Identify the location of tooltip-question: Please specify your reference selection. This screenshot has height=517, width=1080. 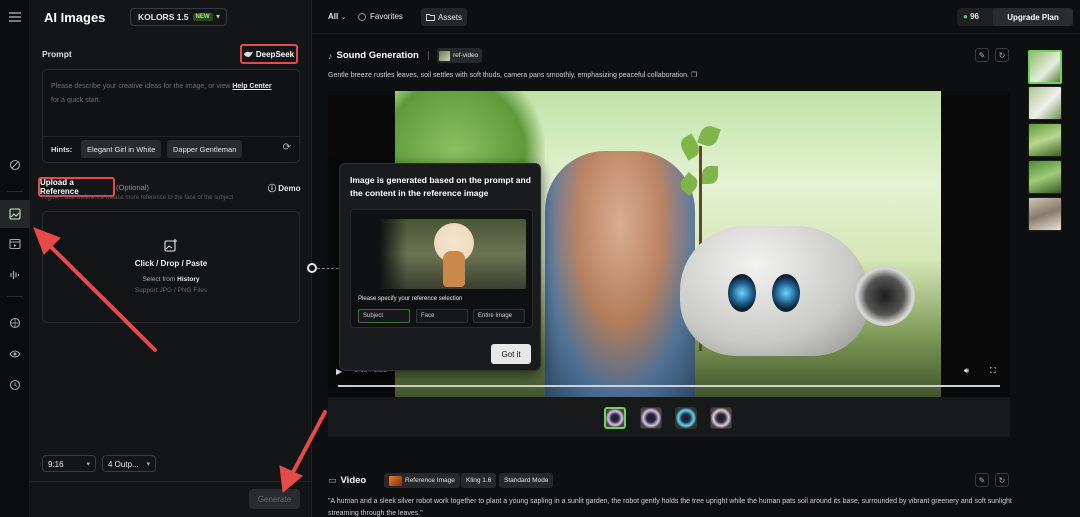
(410, 299).